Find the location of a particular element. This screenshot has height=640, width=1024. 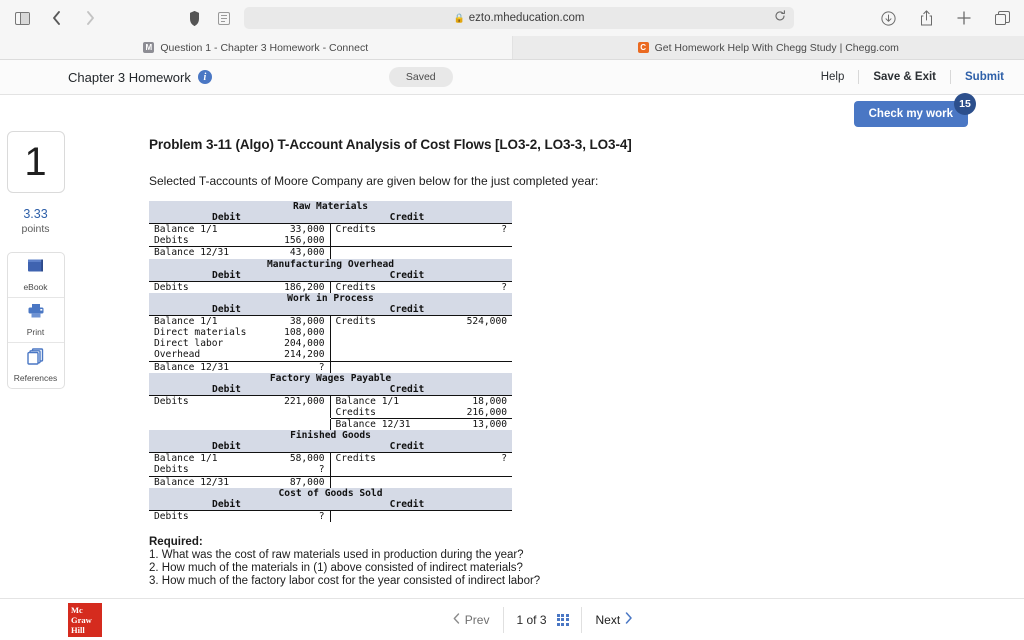

t-row-amount: 186,200 is located at coordinates (304, 287).